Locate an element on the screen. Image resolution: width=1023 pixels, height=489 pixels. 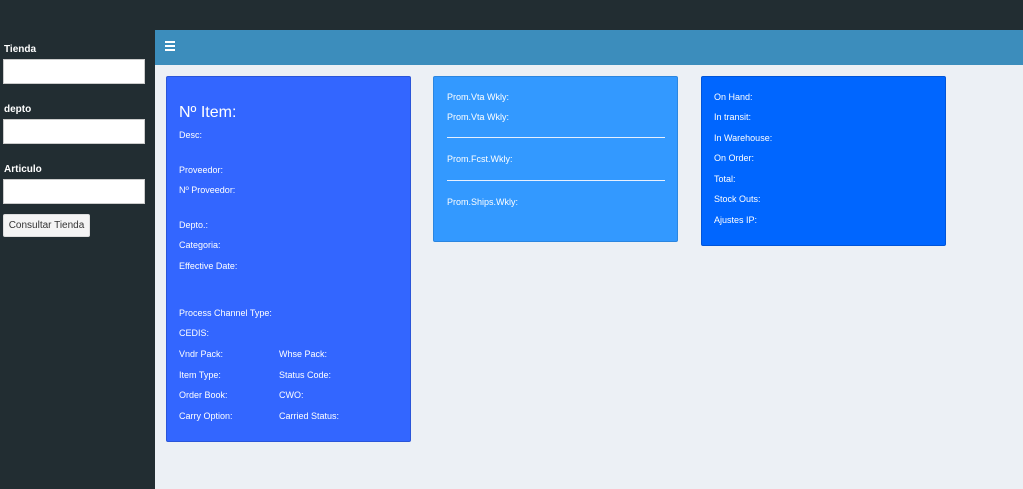
on-hand-label: On Hand: is located at coordinates (733, 97).